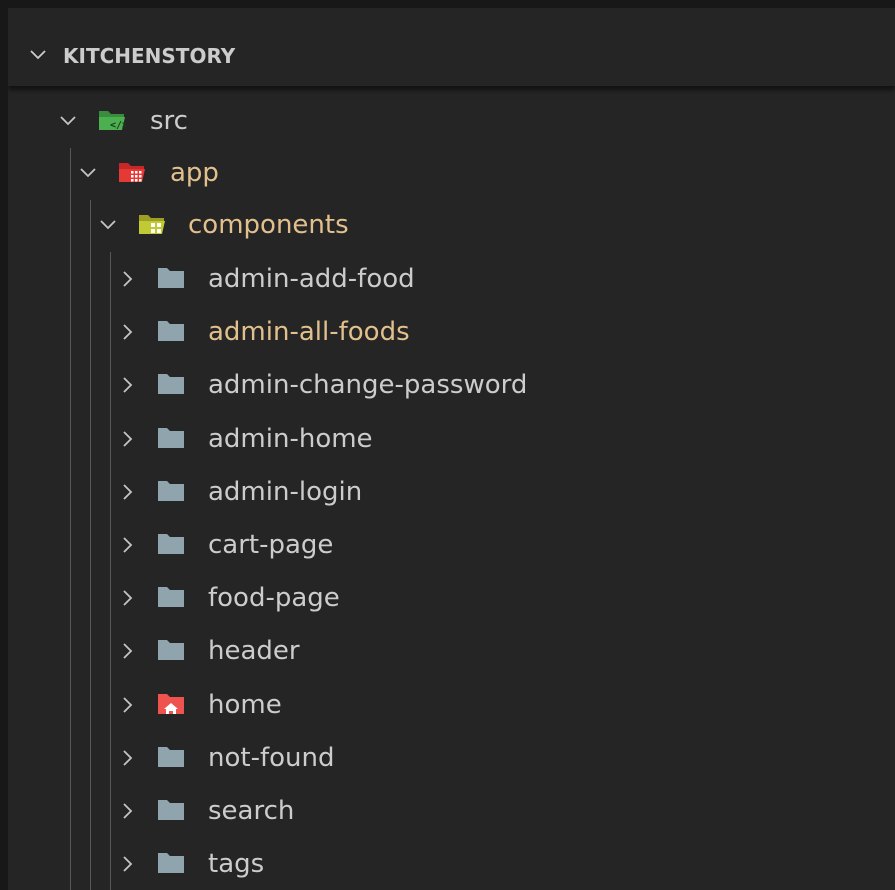 This screenshot has width=895, height=890. Describe the element at coordinates (451, 224) in the screenshot. I see `tree-item-components: components` at that location.